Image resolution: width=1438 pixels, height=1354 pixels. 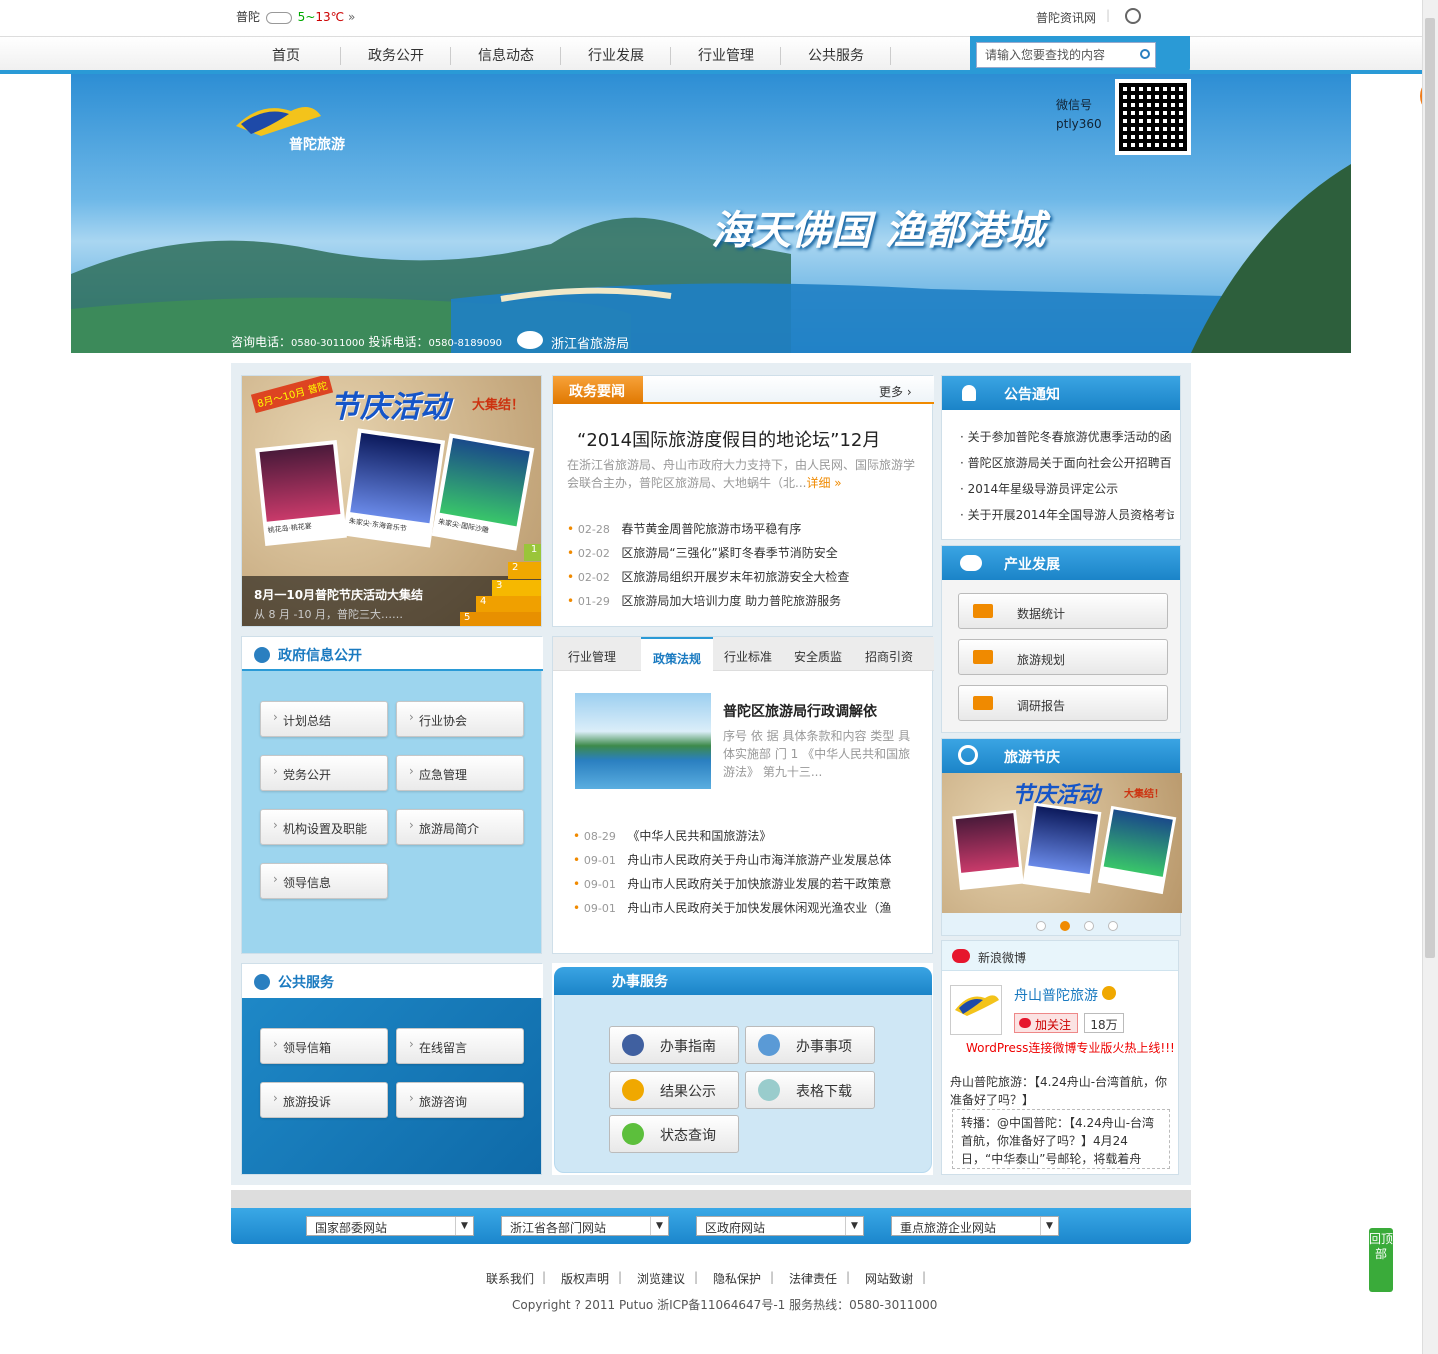 I want to click on gov-btn-bureau-intro: 旅游局简介, so click(x=460, y=827).